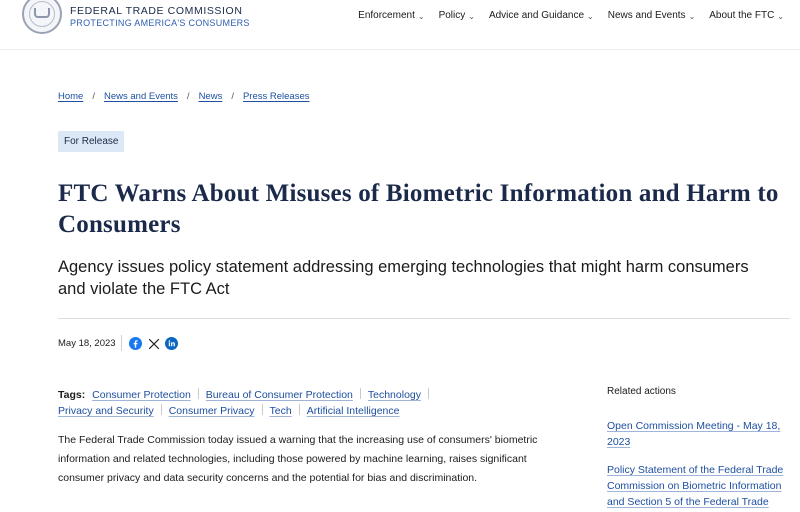  Describe the element at coordinates (211, 96) in the screenshot. I see `breadcrumb-news: News` at that location.